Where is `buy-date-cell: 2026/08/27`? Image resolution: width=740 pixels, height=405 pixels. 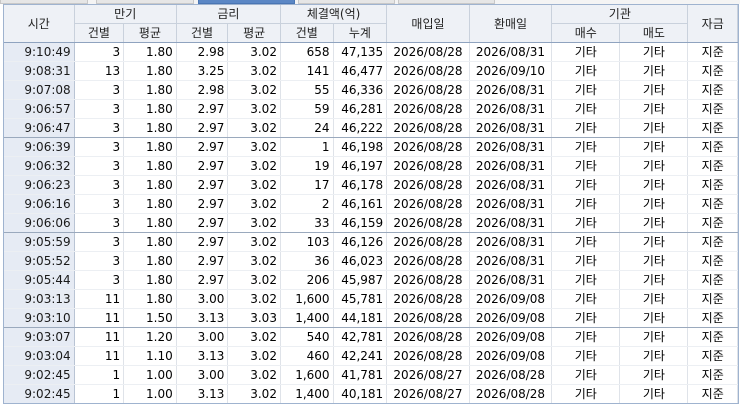
buy-date-cell: 2026/08/27 is located at coordinates (428, 404).